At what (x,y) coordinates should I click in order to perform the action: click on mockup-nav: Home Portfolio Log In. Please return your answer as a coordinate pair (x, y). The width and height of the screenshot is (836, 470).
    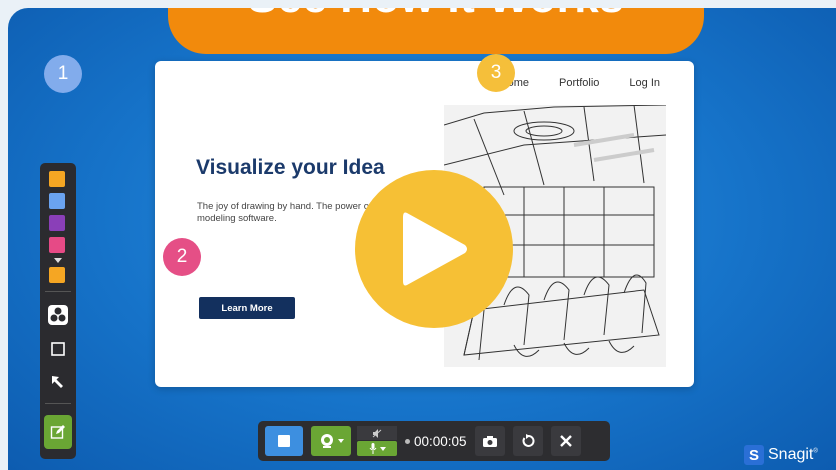
    Looking at the image, I should click on (580, 83).